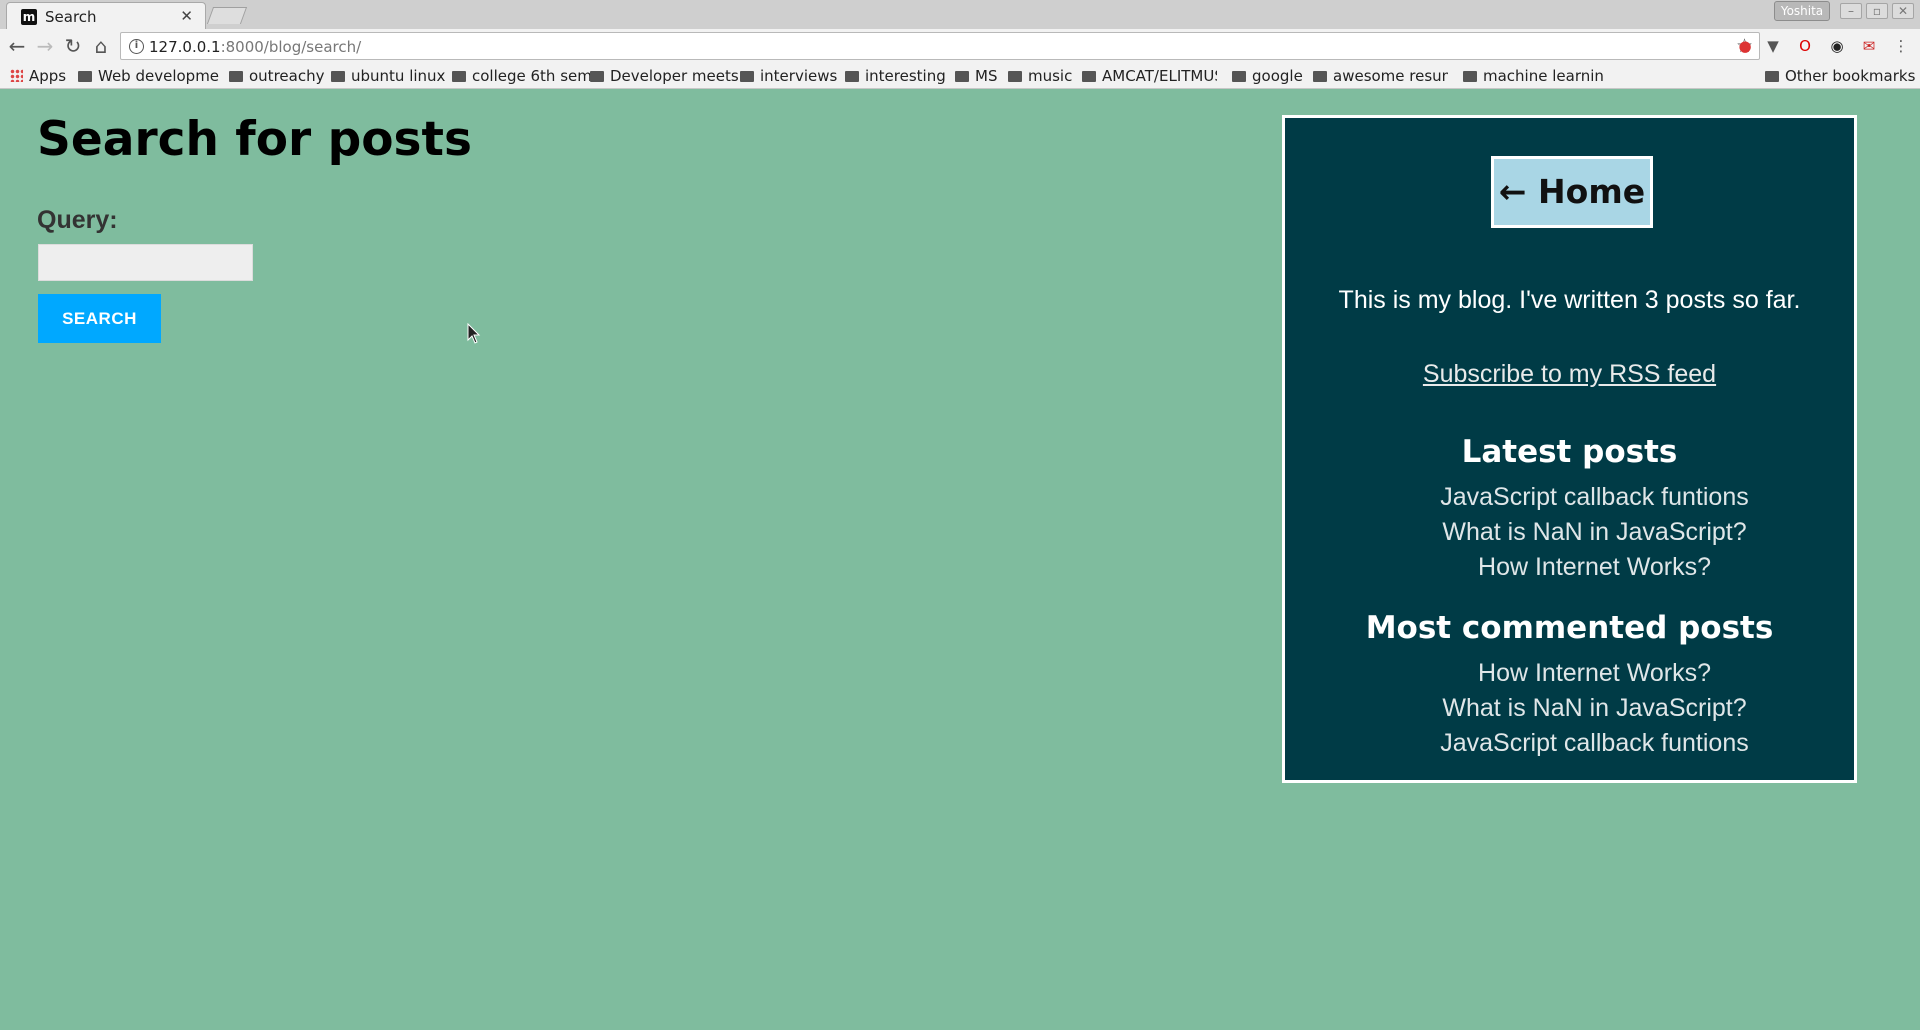 This screenshot has height=1030, width=1920. Describe the element at coordinates (1040, 76) in the screenshot. I see `bookmark-folder: music` at that location.